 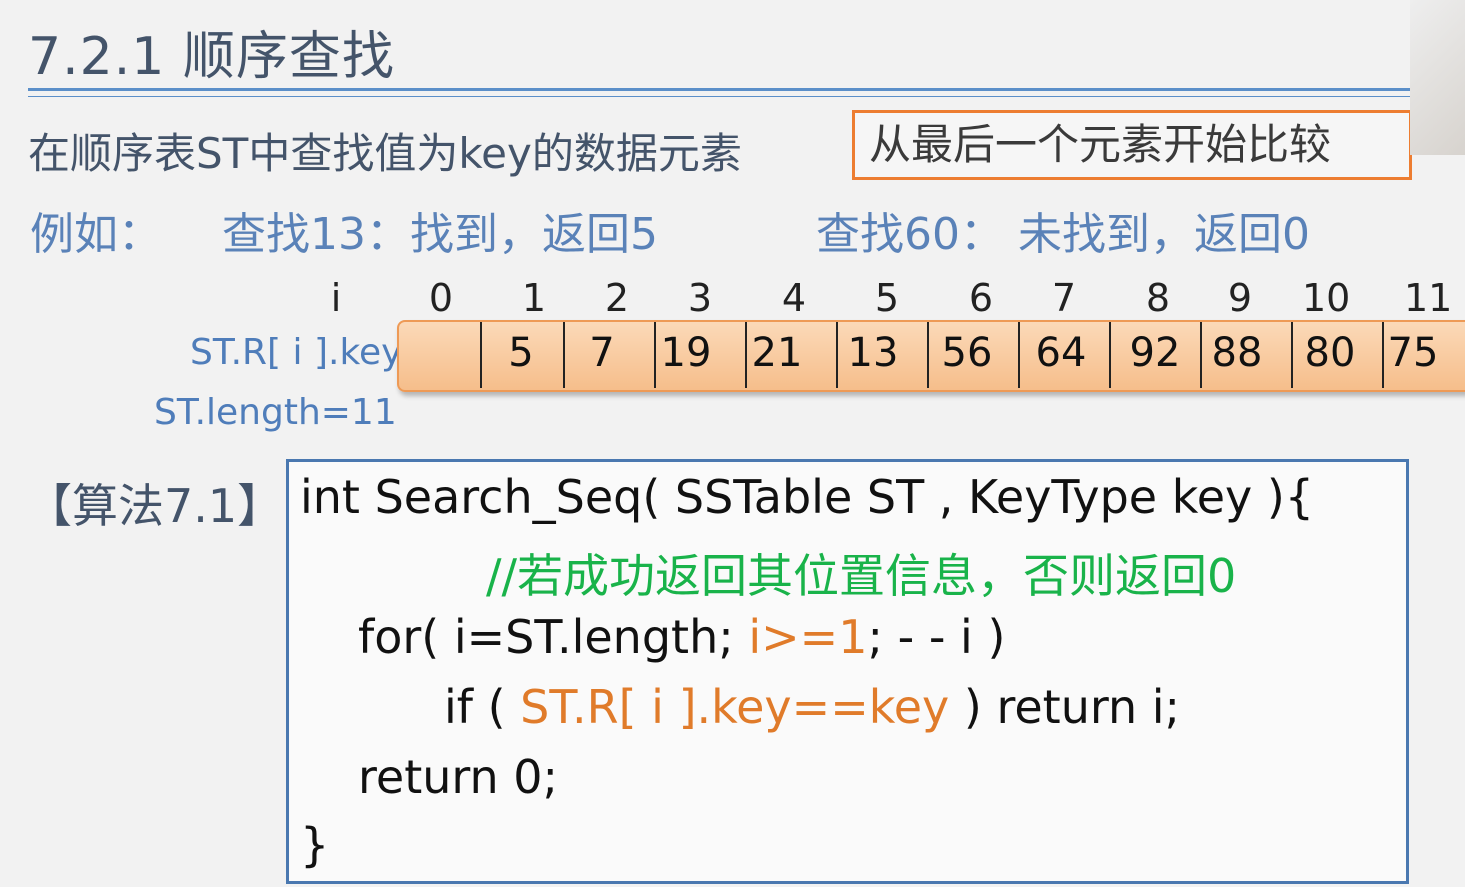 What do you see at coordinates (861, 576) in the screenshot?
I see `code-comment: //若成功返回其位置信息，否则返回0` at bounding box center [861, 576].